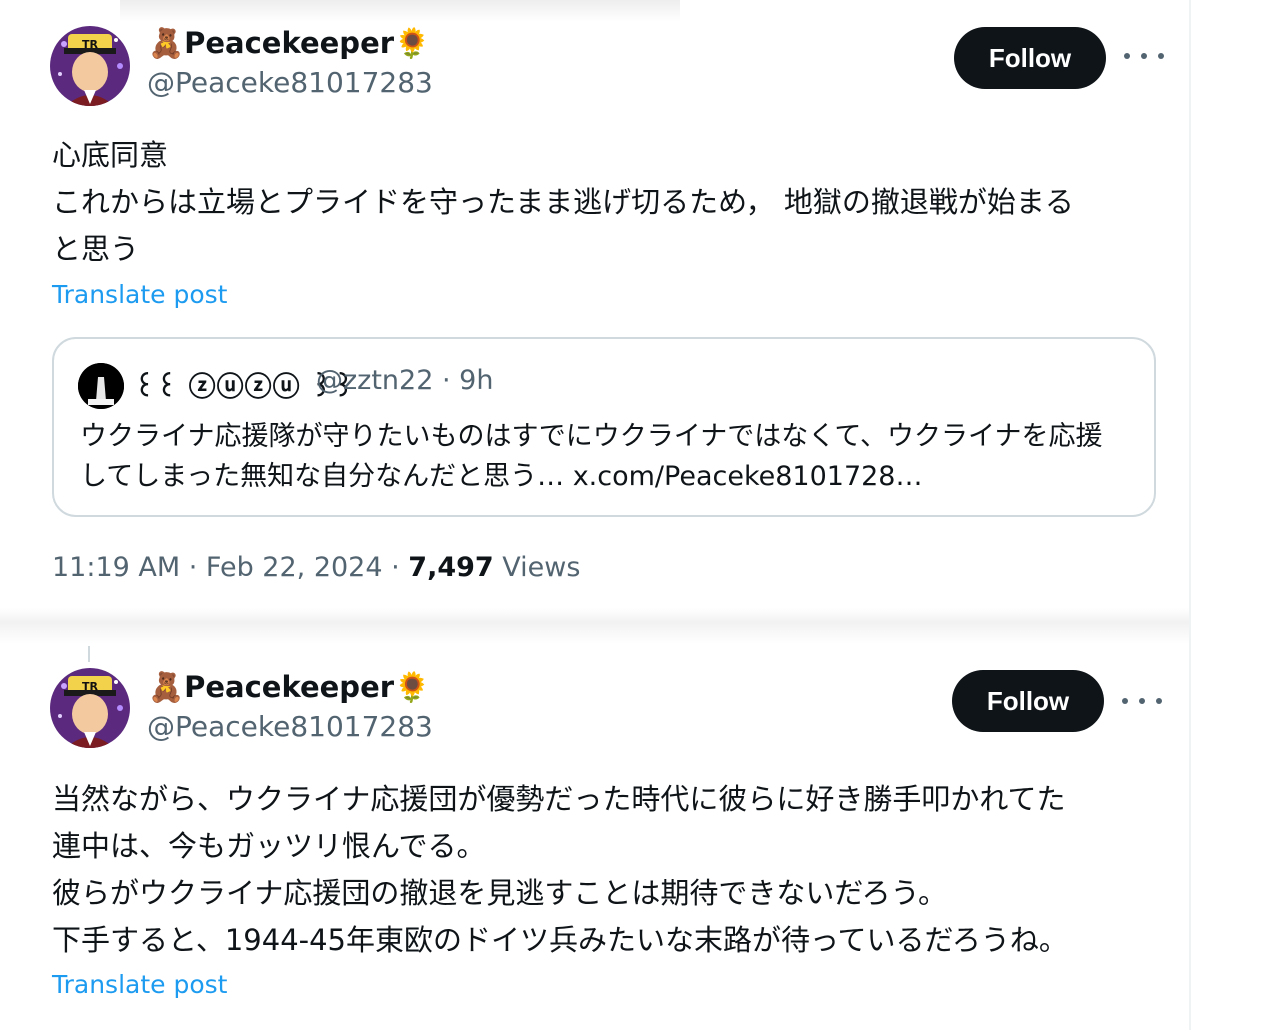  I want to click on tweet-text-line: 連中は、今もガッツリ恨んでる。, so click(269, 846).